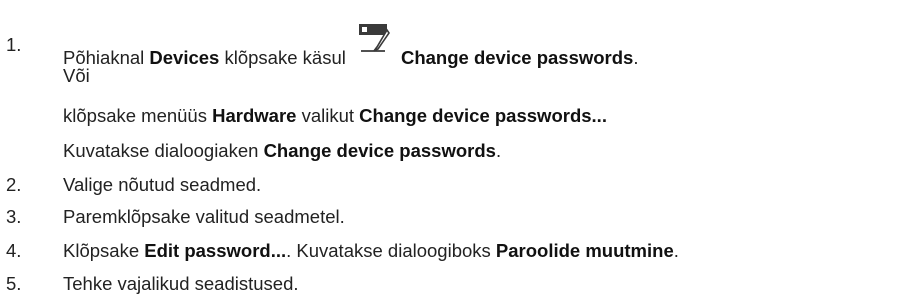  What do you see at coordinates (76, 75) in the screenshot?
I see `step-1-or: Või` at bounding box center [76, 75].